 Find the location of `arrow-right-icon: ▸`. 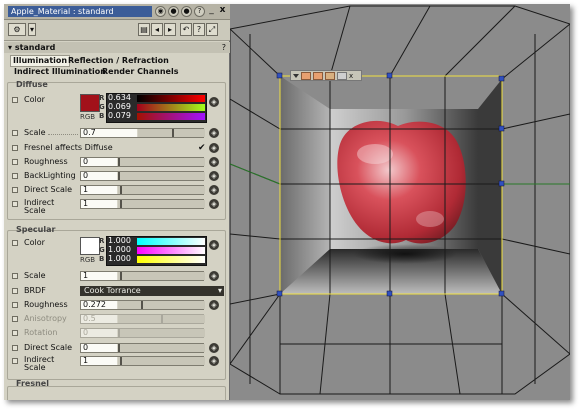

arrow-right-icon: ▸ is located at coordinates (170, 29).